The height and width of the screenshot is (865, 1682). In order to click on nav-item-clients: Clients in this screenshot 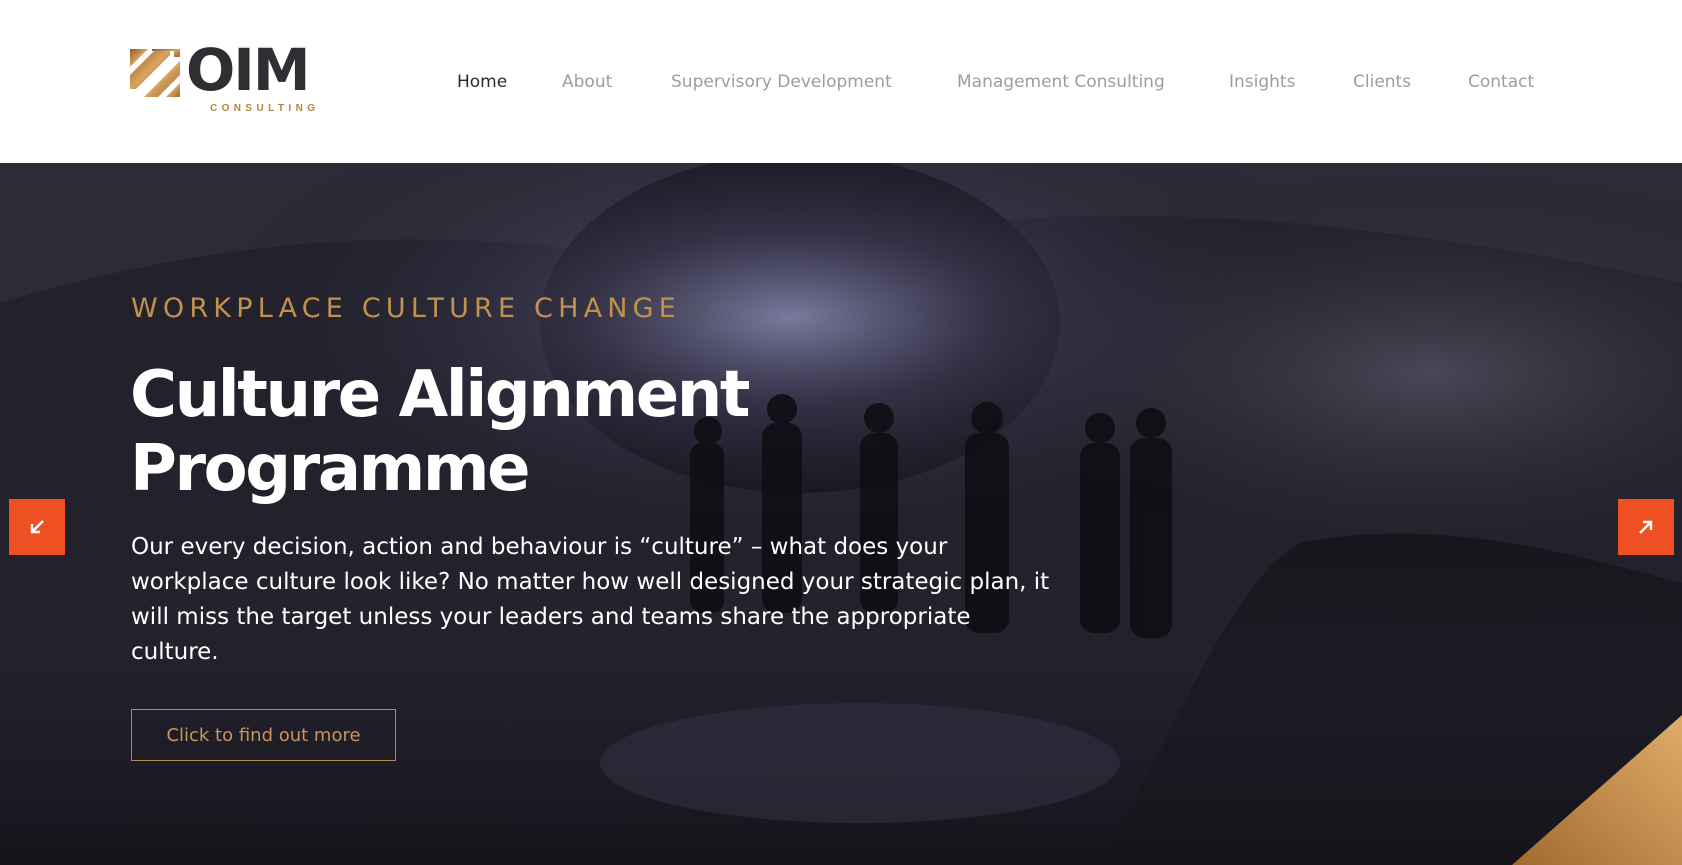, I will do `click(1382, 82)`.